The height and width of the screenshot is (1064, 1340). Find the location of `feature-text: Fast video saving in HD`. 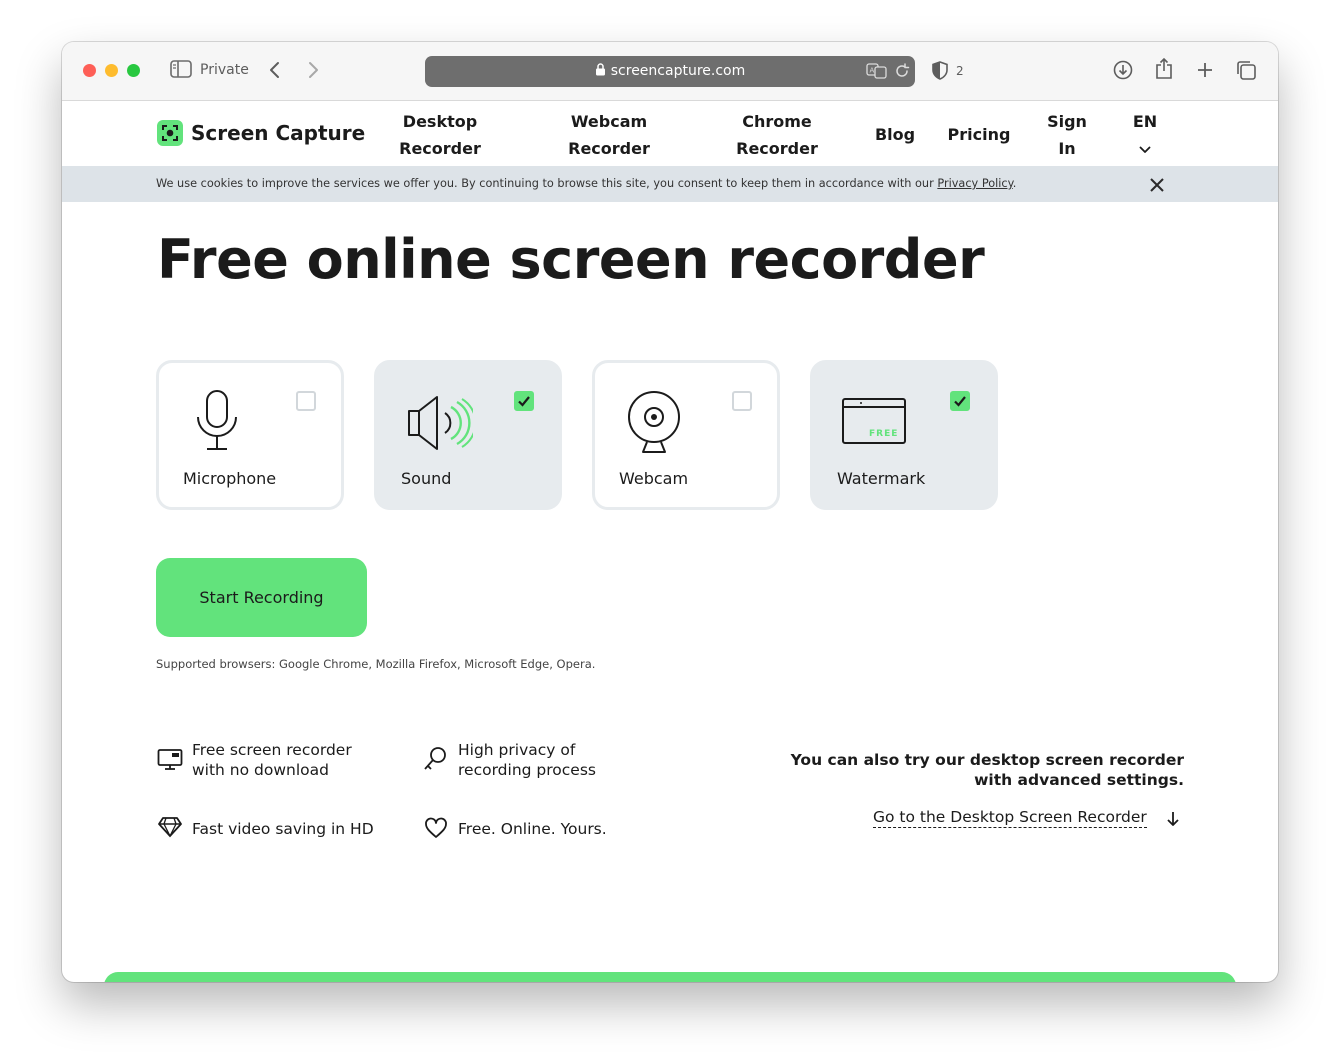

feature-text: Fast video saving in HD is located at coordinates (283, 829).